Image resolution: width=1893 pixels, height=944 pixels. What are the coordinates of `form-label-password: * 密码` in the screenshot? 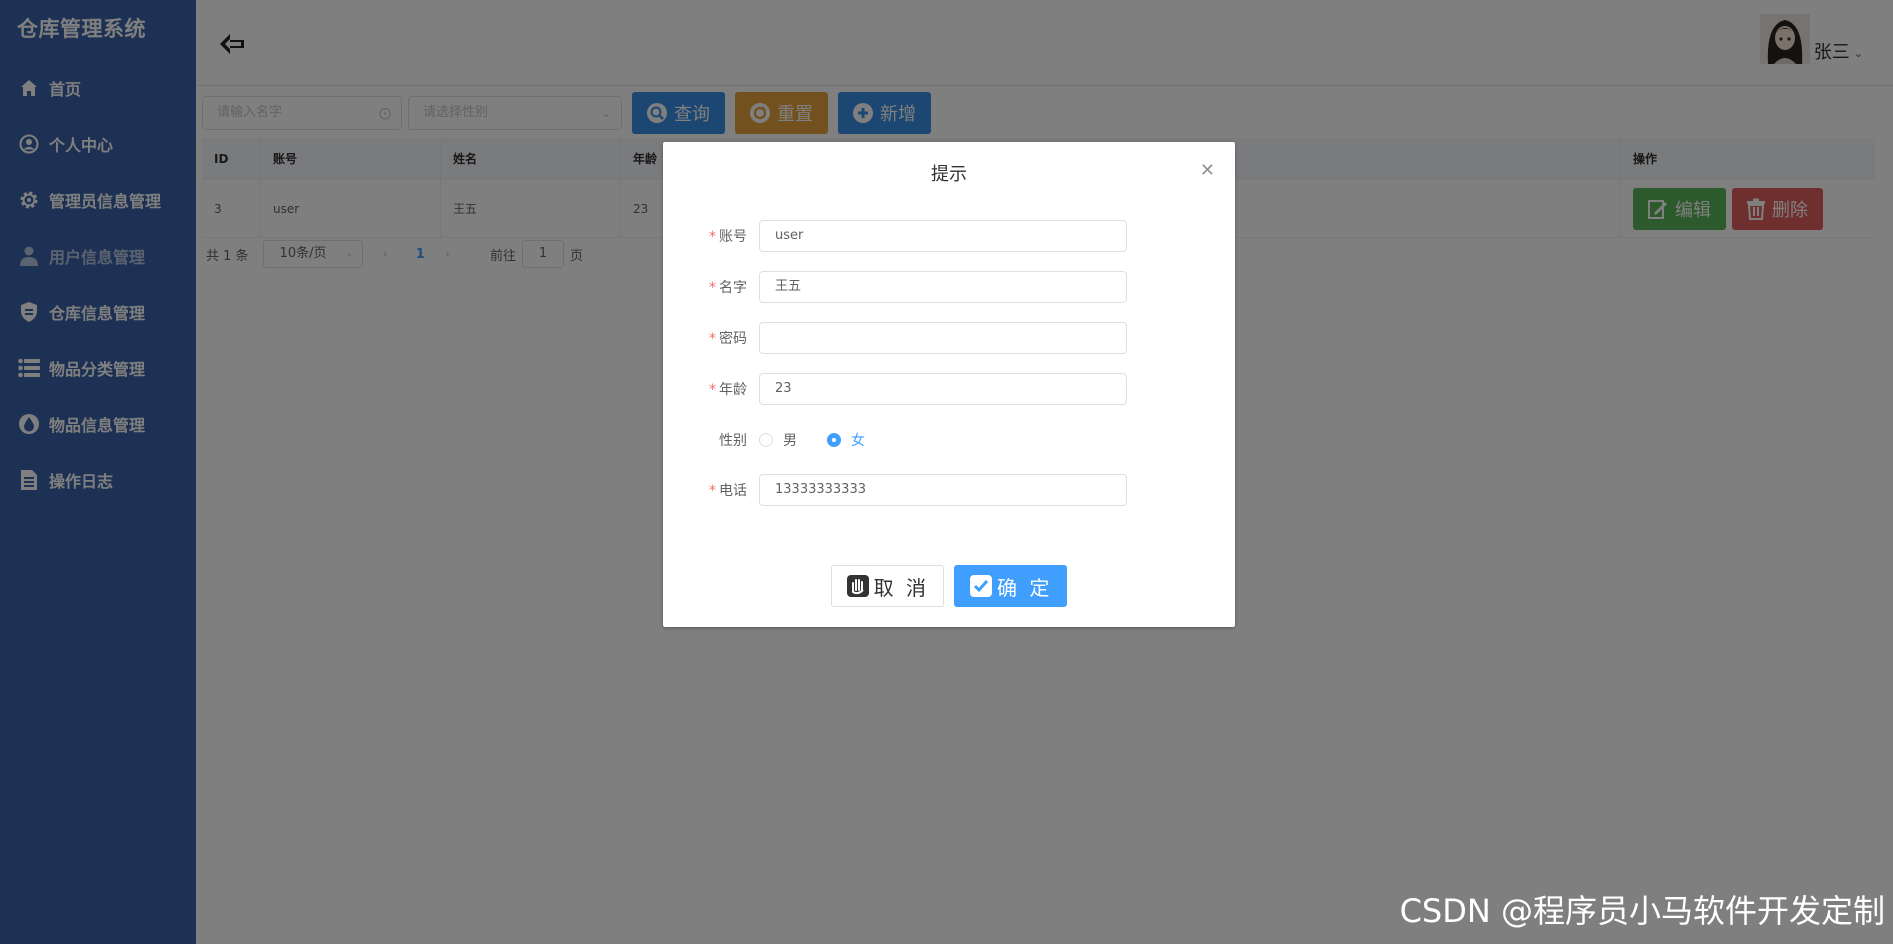 It's located at (728, 339).